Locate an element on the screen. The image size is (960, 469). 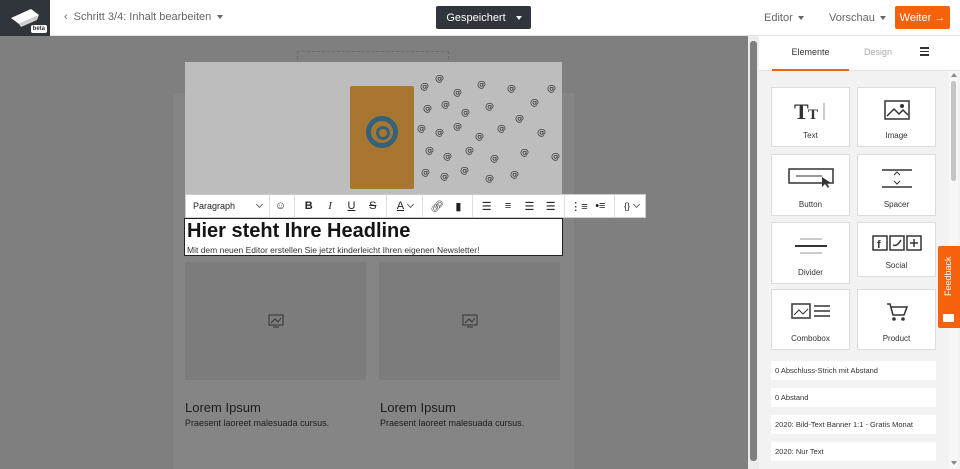
hero-image: @ @ @ @ @ @ @ @ @ @ @ @ @ @ @ @ @ @ @ @ @ @ @ @ @ @ @ @ @ is located at coordinates (373, 132).